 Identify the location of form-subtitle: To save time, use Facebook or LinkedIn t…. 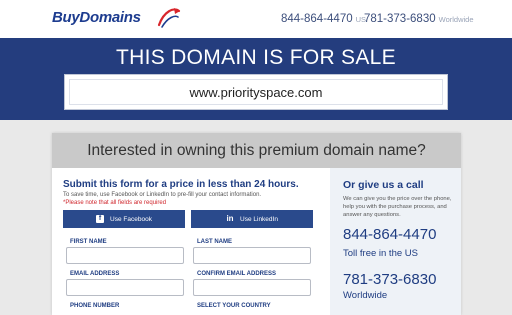
(162, 195).